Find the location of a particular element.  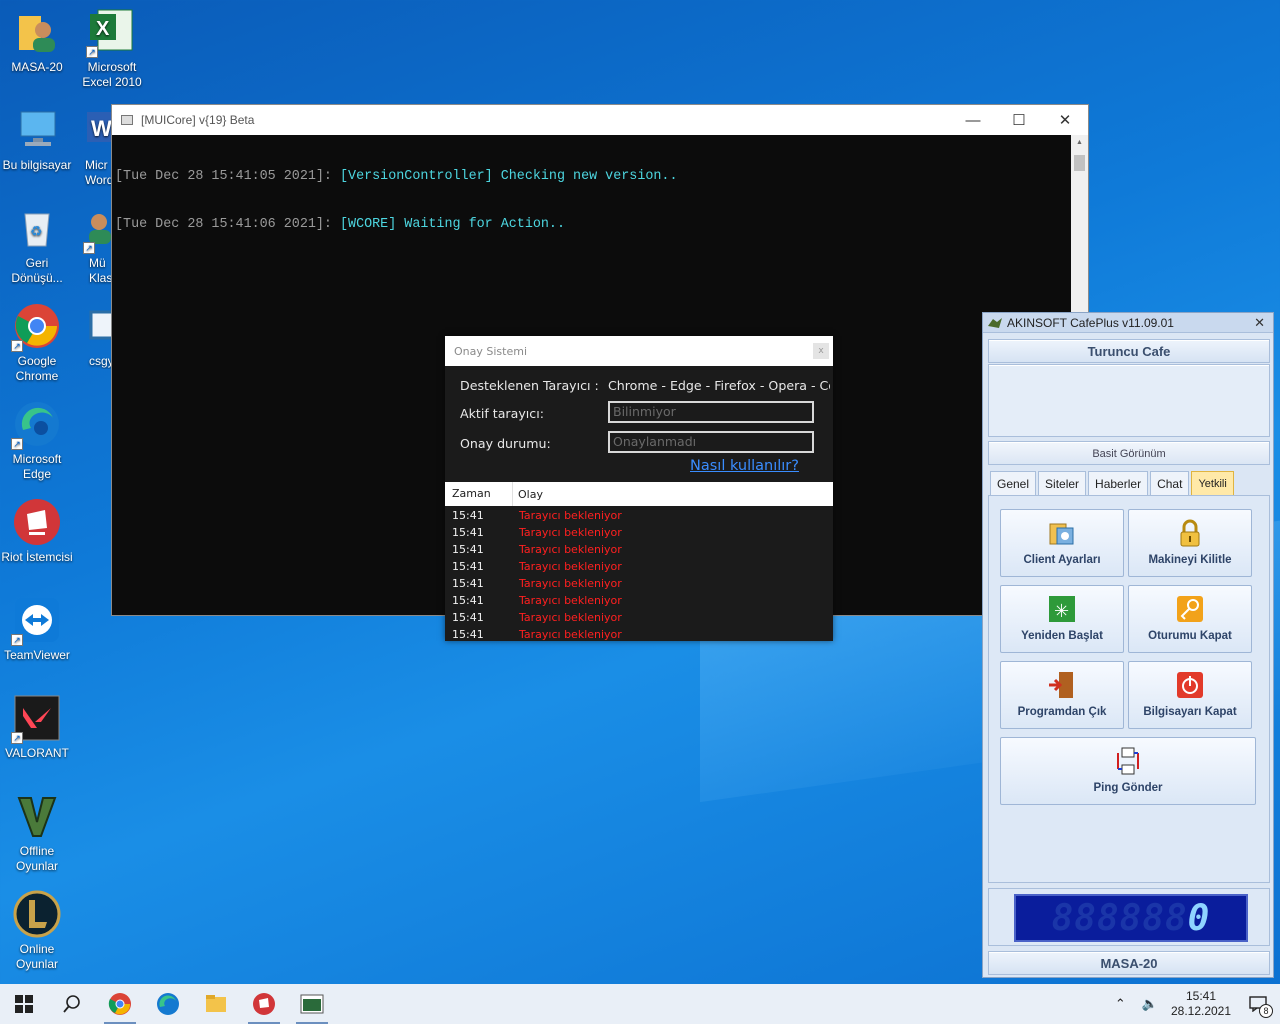

desktop-icon-csgo: csgy is located at coordinates (94, 335).